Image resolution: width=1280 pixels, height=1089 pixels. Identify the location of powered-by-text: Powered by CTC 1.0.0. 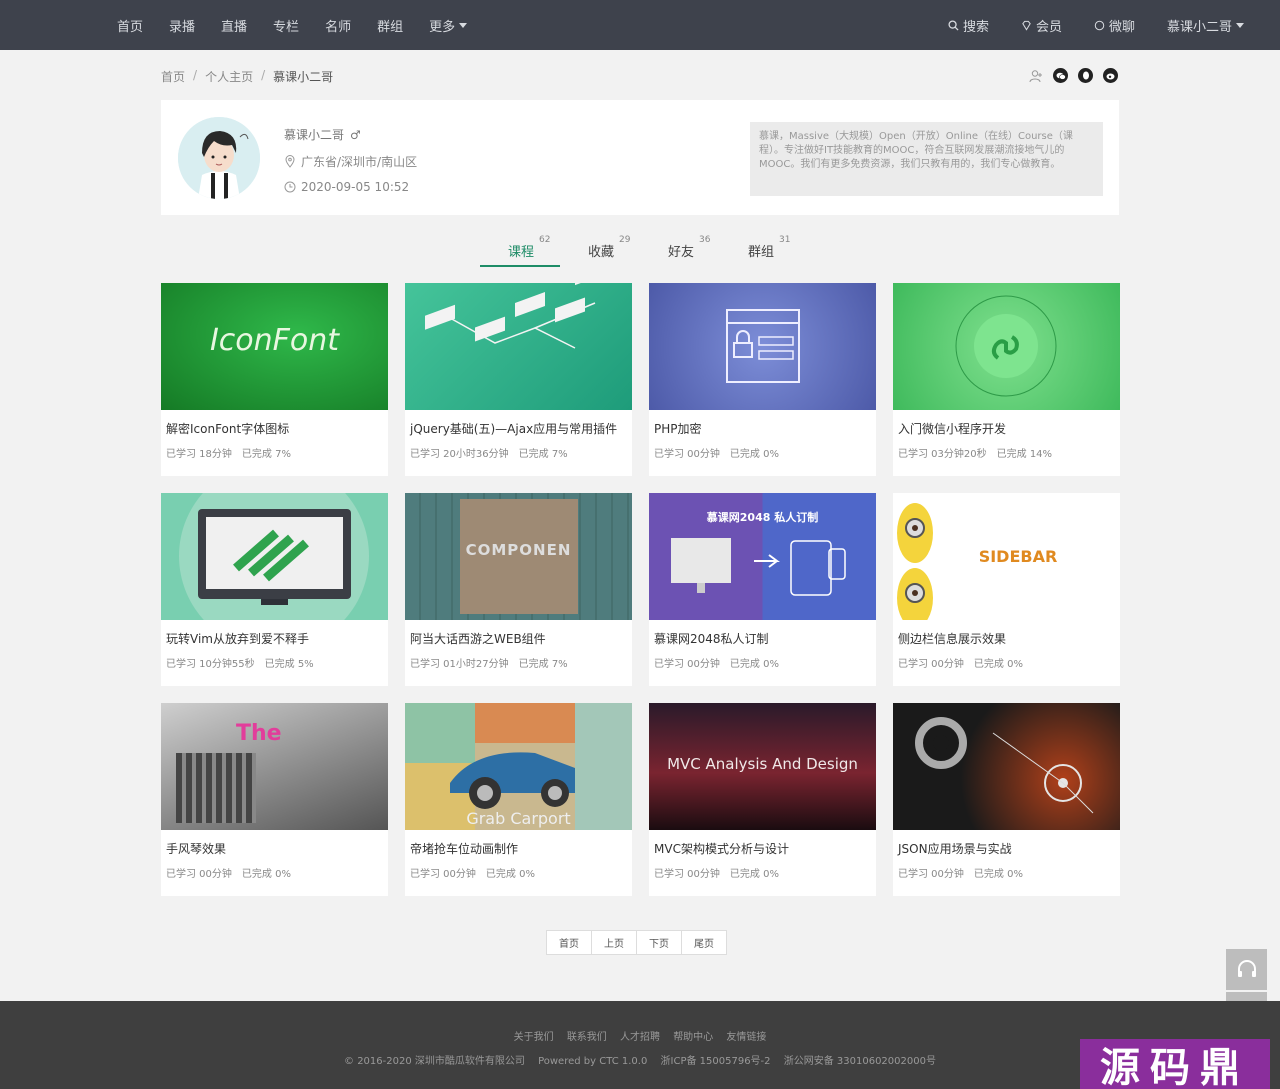
(593, 1061).